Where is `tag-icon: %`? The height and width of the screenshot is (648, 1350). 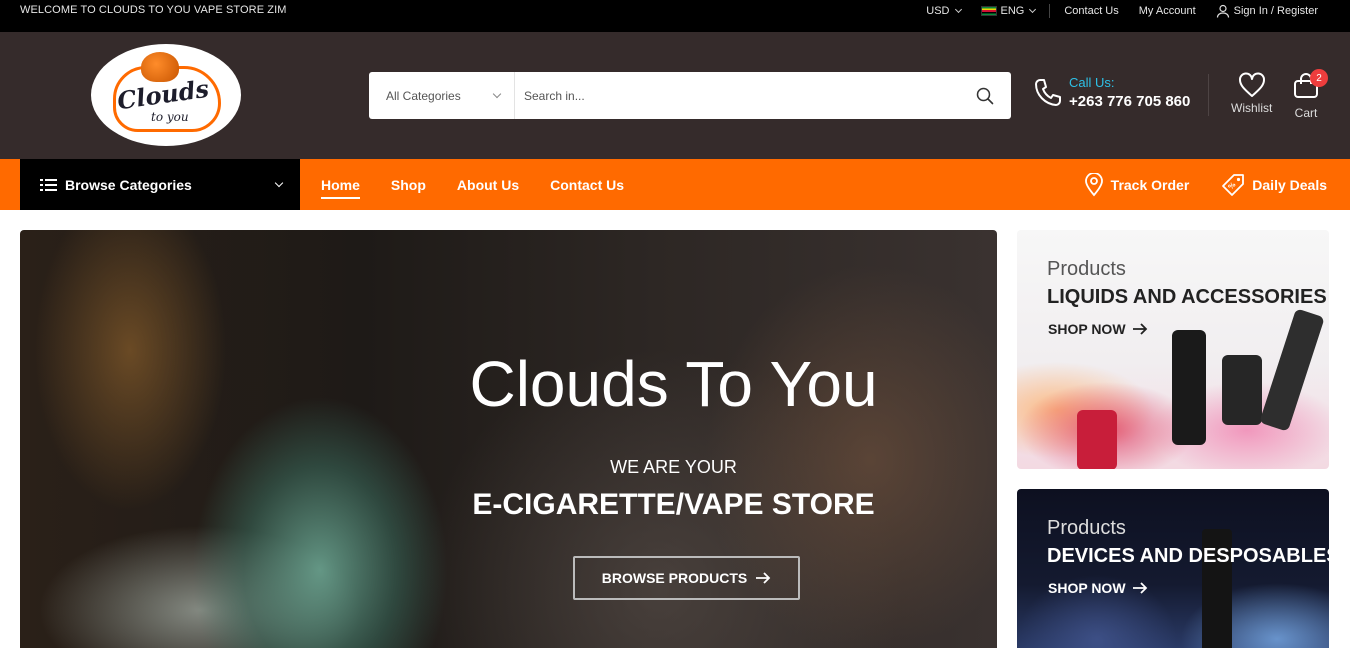
tag-icon: % is located at coordinates (1233, 184).